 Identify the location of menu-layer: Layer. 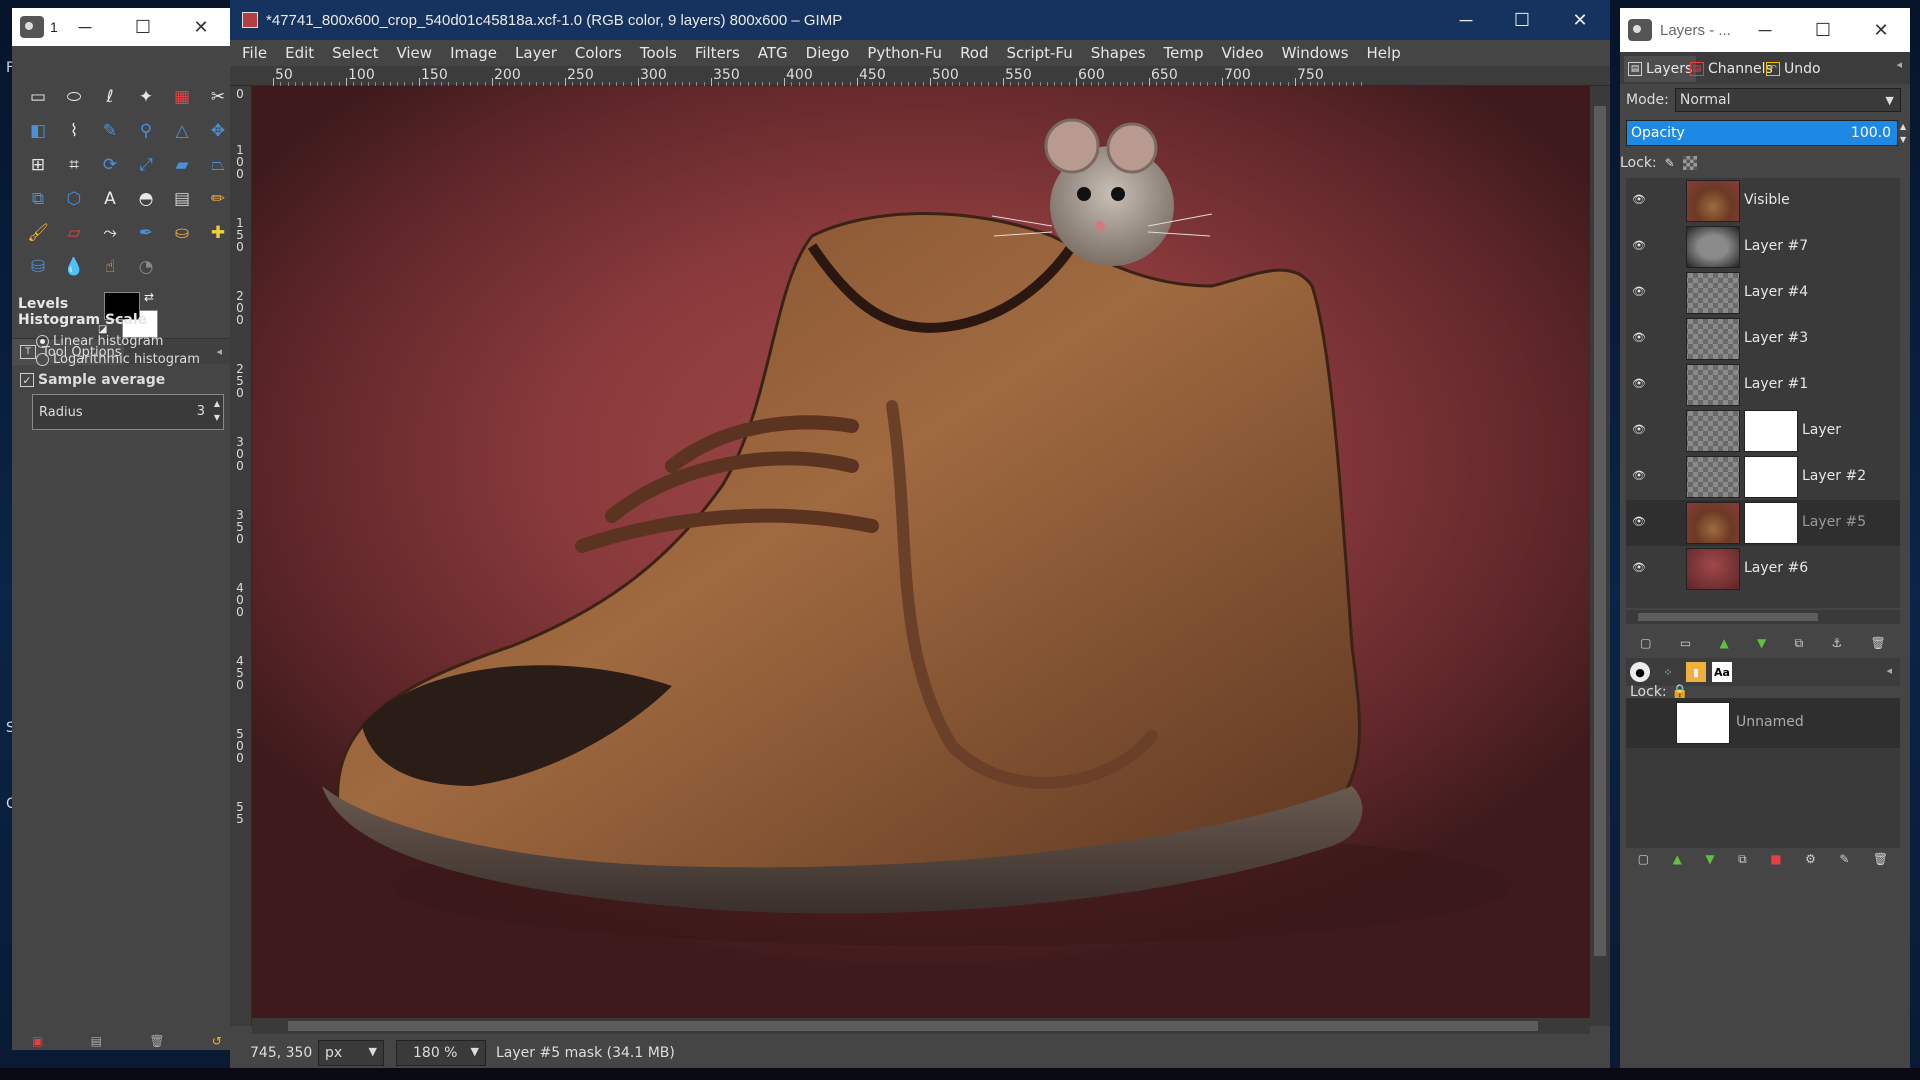
(536, 53).